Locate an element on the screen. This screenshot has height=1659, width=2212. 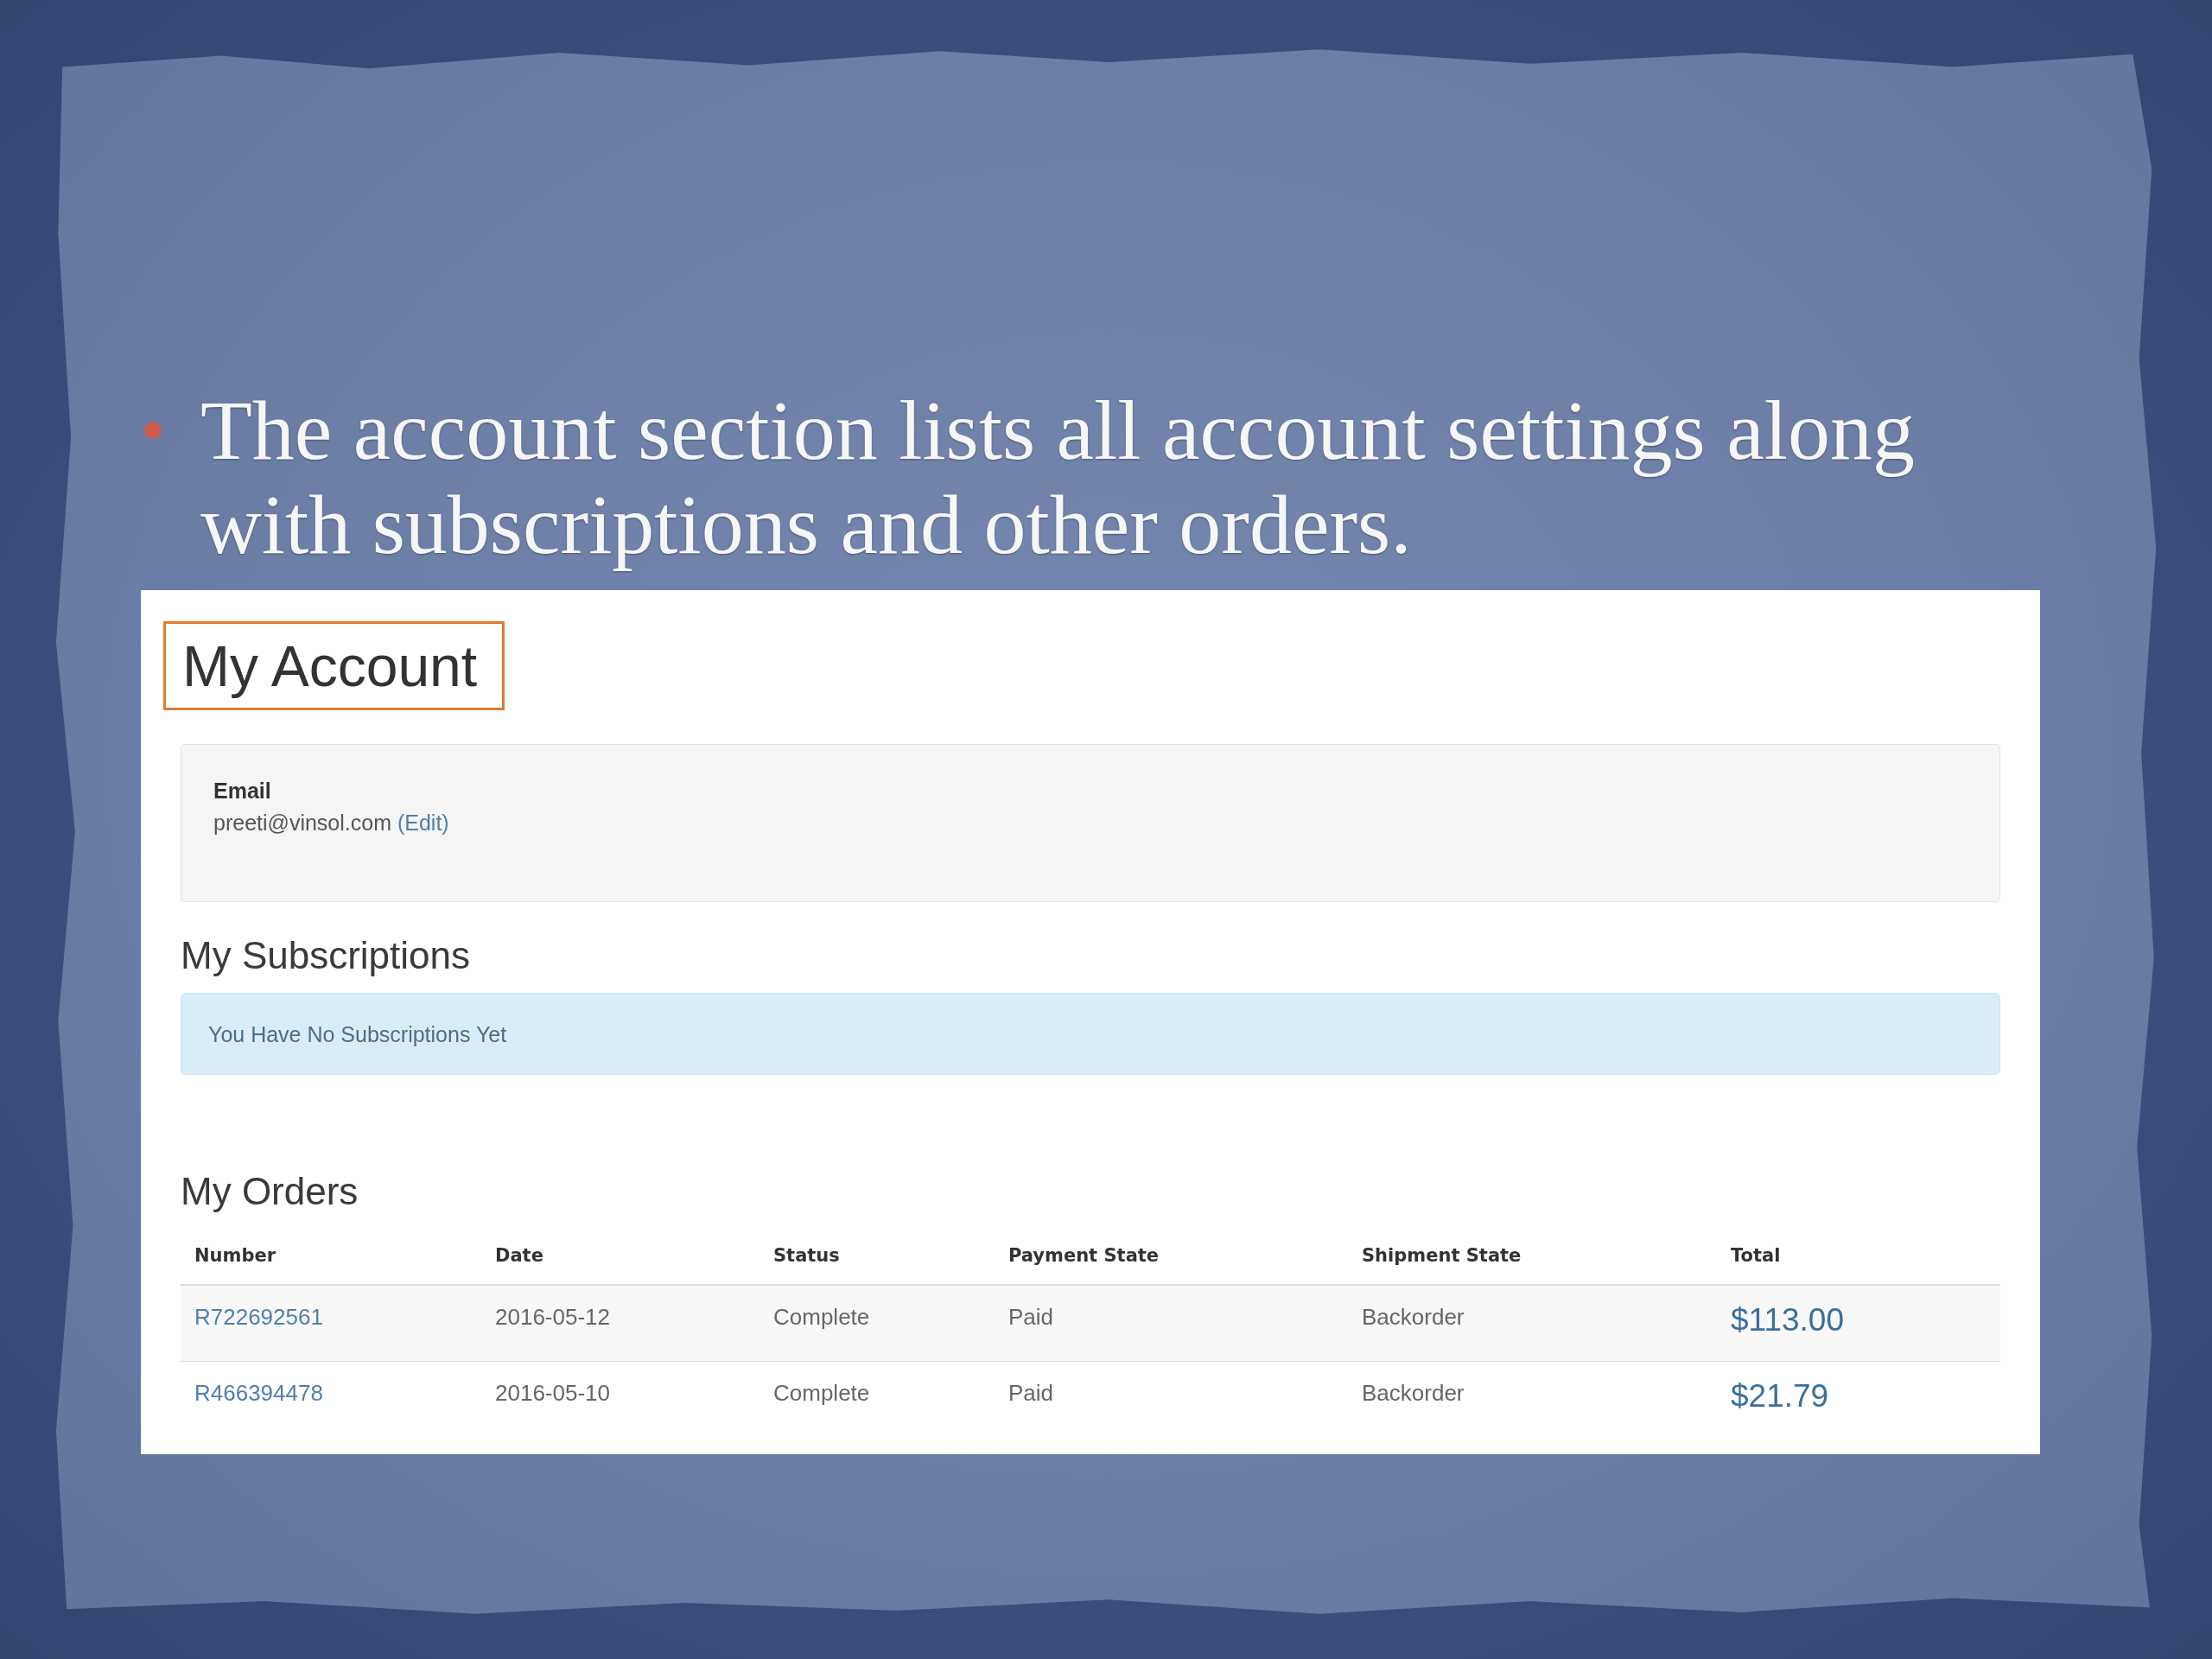
bullet-text: The account section lists all account settings along with subscriptions and other orders. is located at coordinates (1058, 478).